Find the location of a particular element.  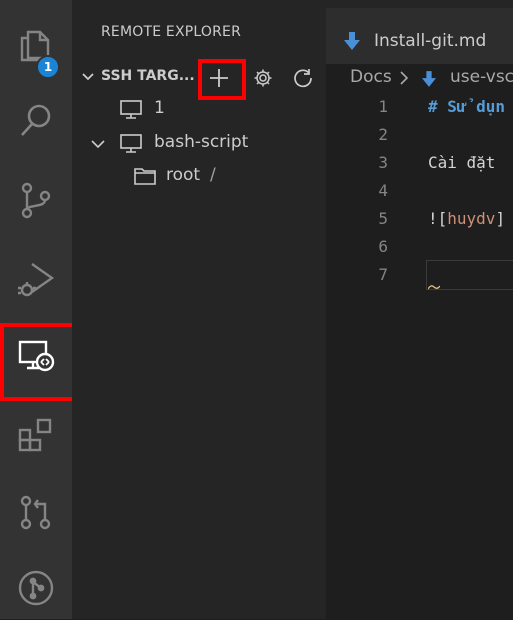

sidebar-title: REMOTE EXPLORER is located at coordinates (171, 32).